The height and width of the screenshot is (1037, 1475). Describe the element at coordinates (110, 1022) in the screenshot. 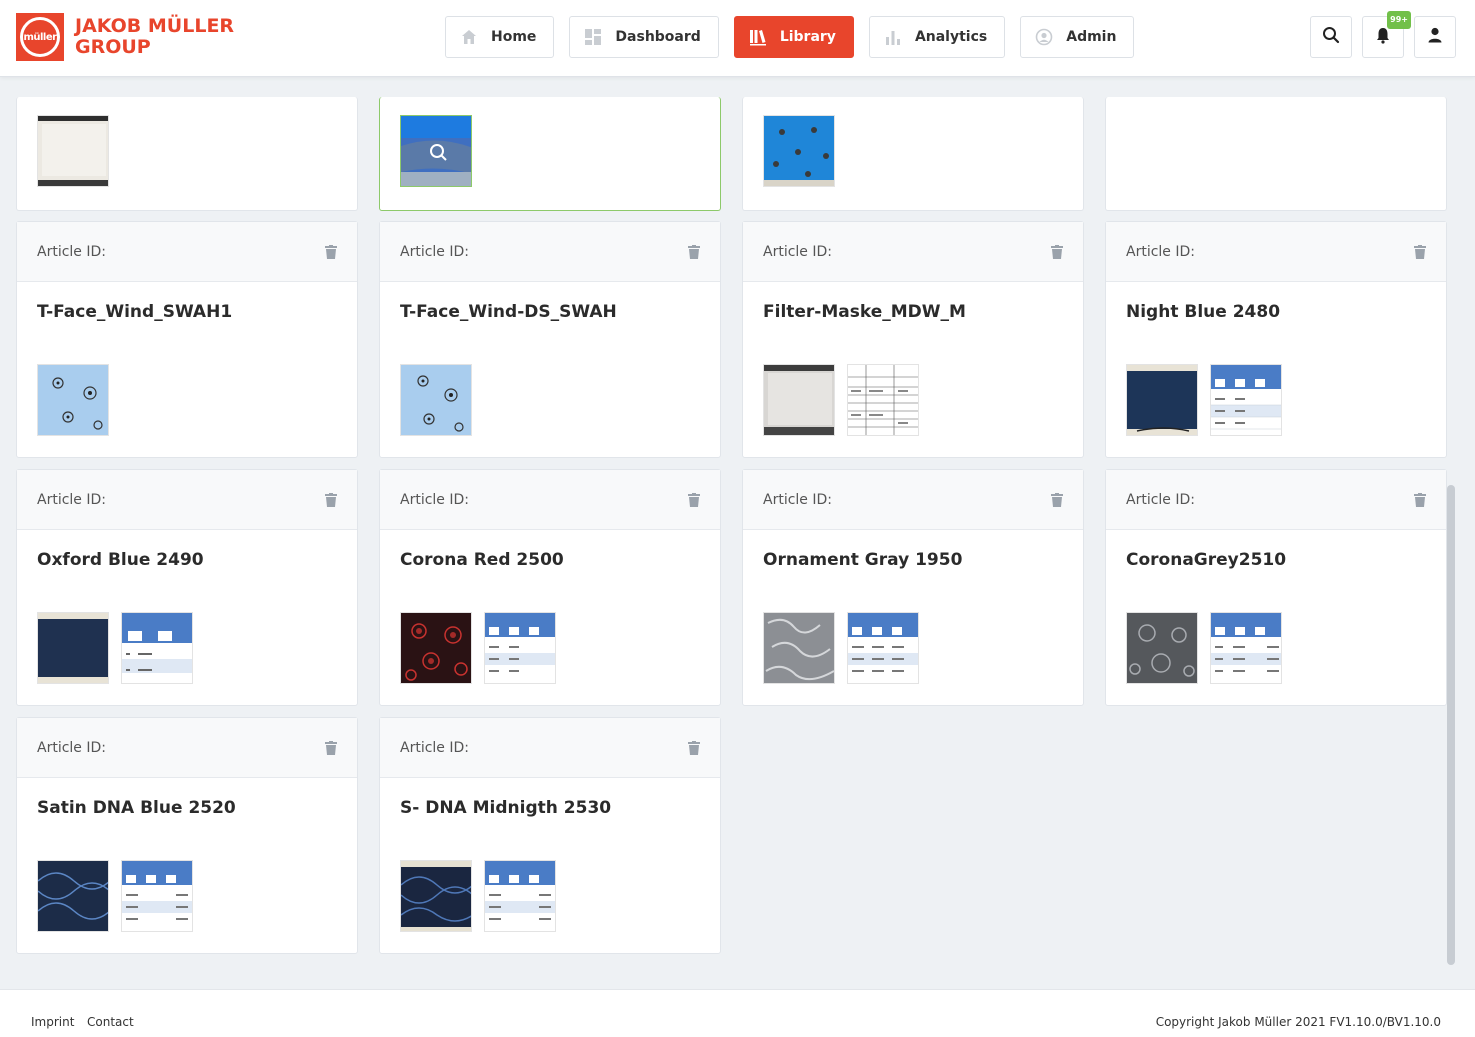

I see `contact-link: Contact` at that location.